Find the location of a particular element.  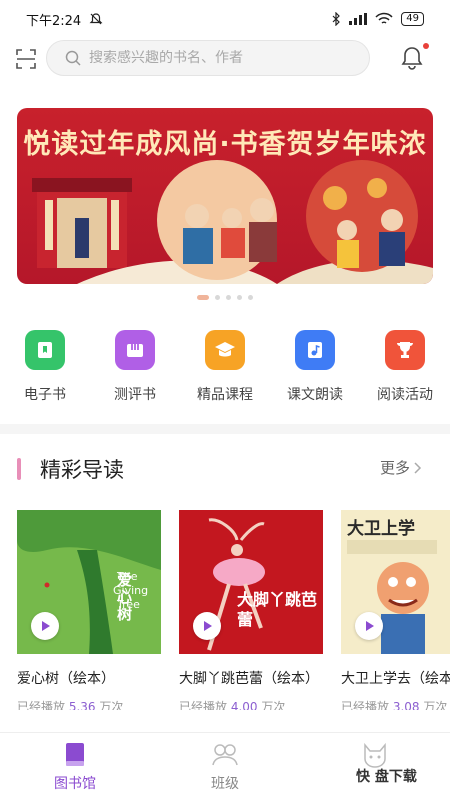

chevron-right-icon is located at coordinates (418, 467).